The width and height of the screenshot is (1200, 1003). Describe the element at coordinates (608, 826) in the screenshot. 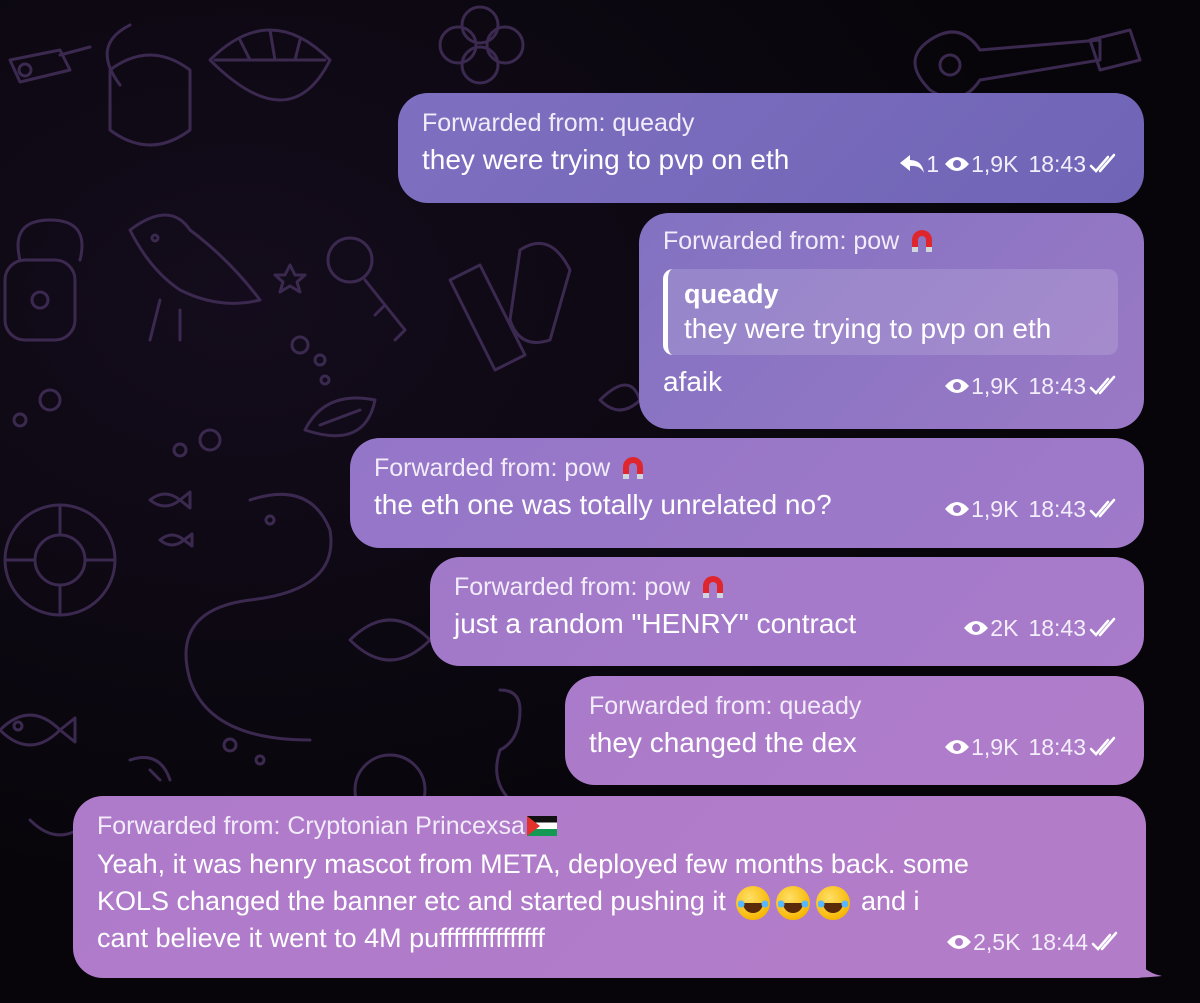

I see `forwarded-from-label: Forwarded from: Cryptonian Princexsa` at that location.